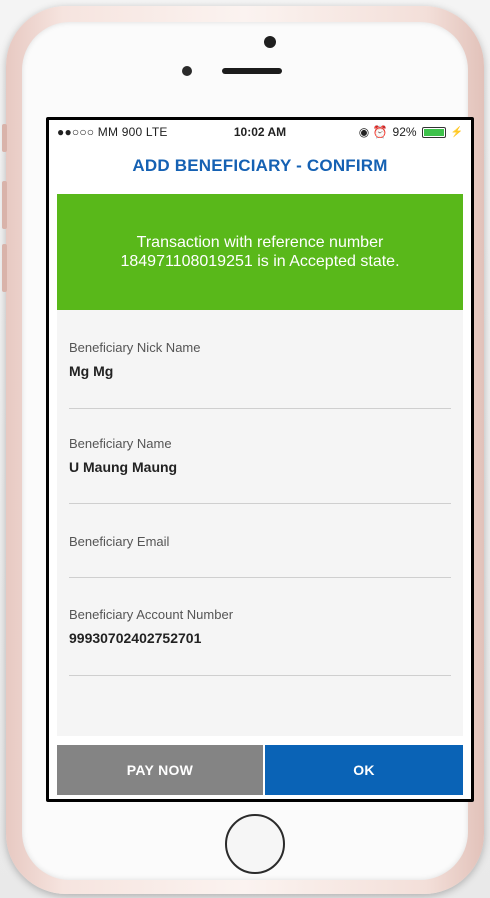 The height and width of the screenshot is (898, 490). What do you see at coordinates (260, 554) in the screenshot?
I see `field-email: Beneficiary Email` at bounding box center [260, 554].